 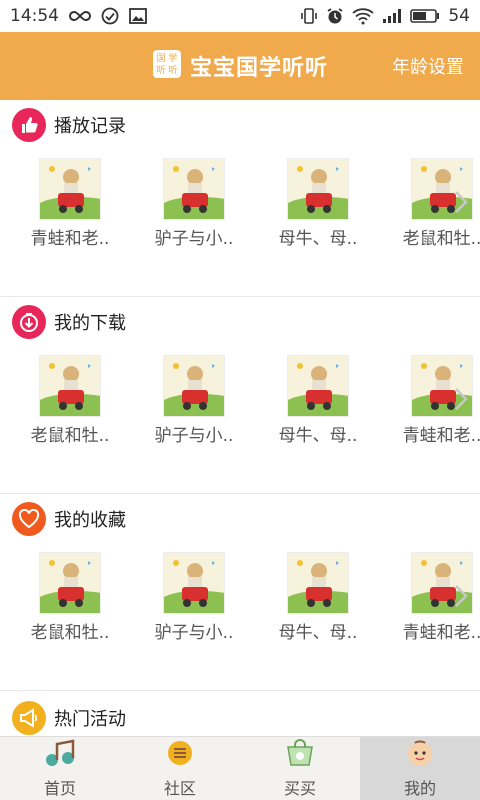 What do you see at coordinates (90, 126) in the screenshot?
I see `section-title: 播放记录` at bounding box center [90, 126].